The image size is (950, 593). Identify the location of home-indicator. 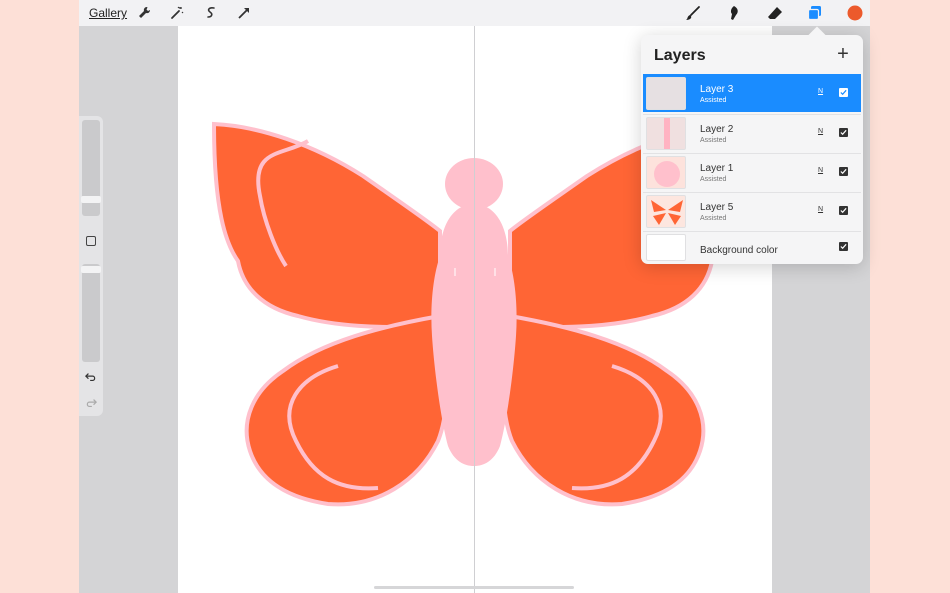
(474, 587).